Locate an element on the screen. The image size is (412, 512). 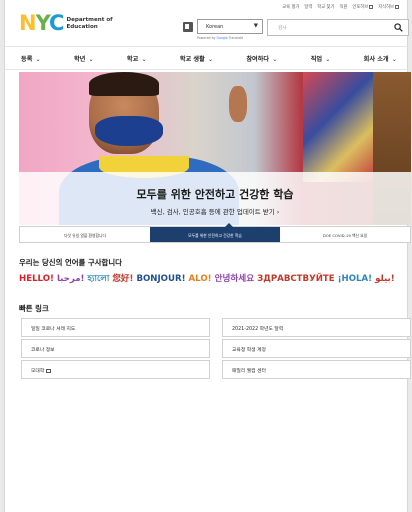
nav-item-enroll: 등록 ⌄ is located at coordinates (31, 58).